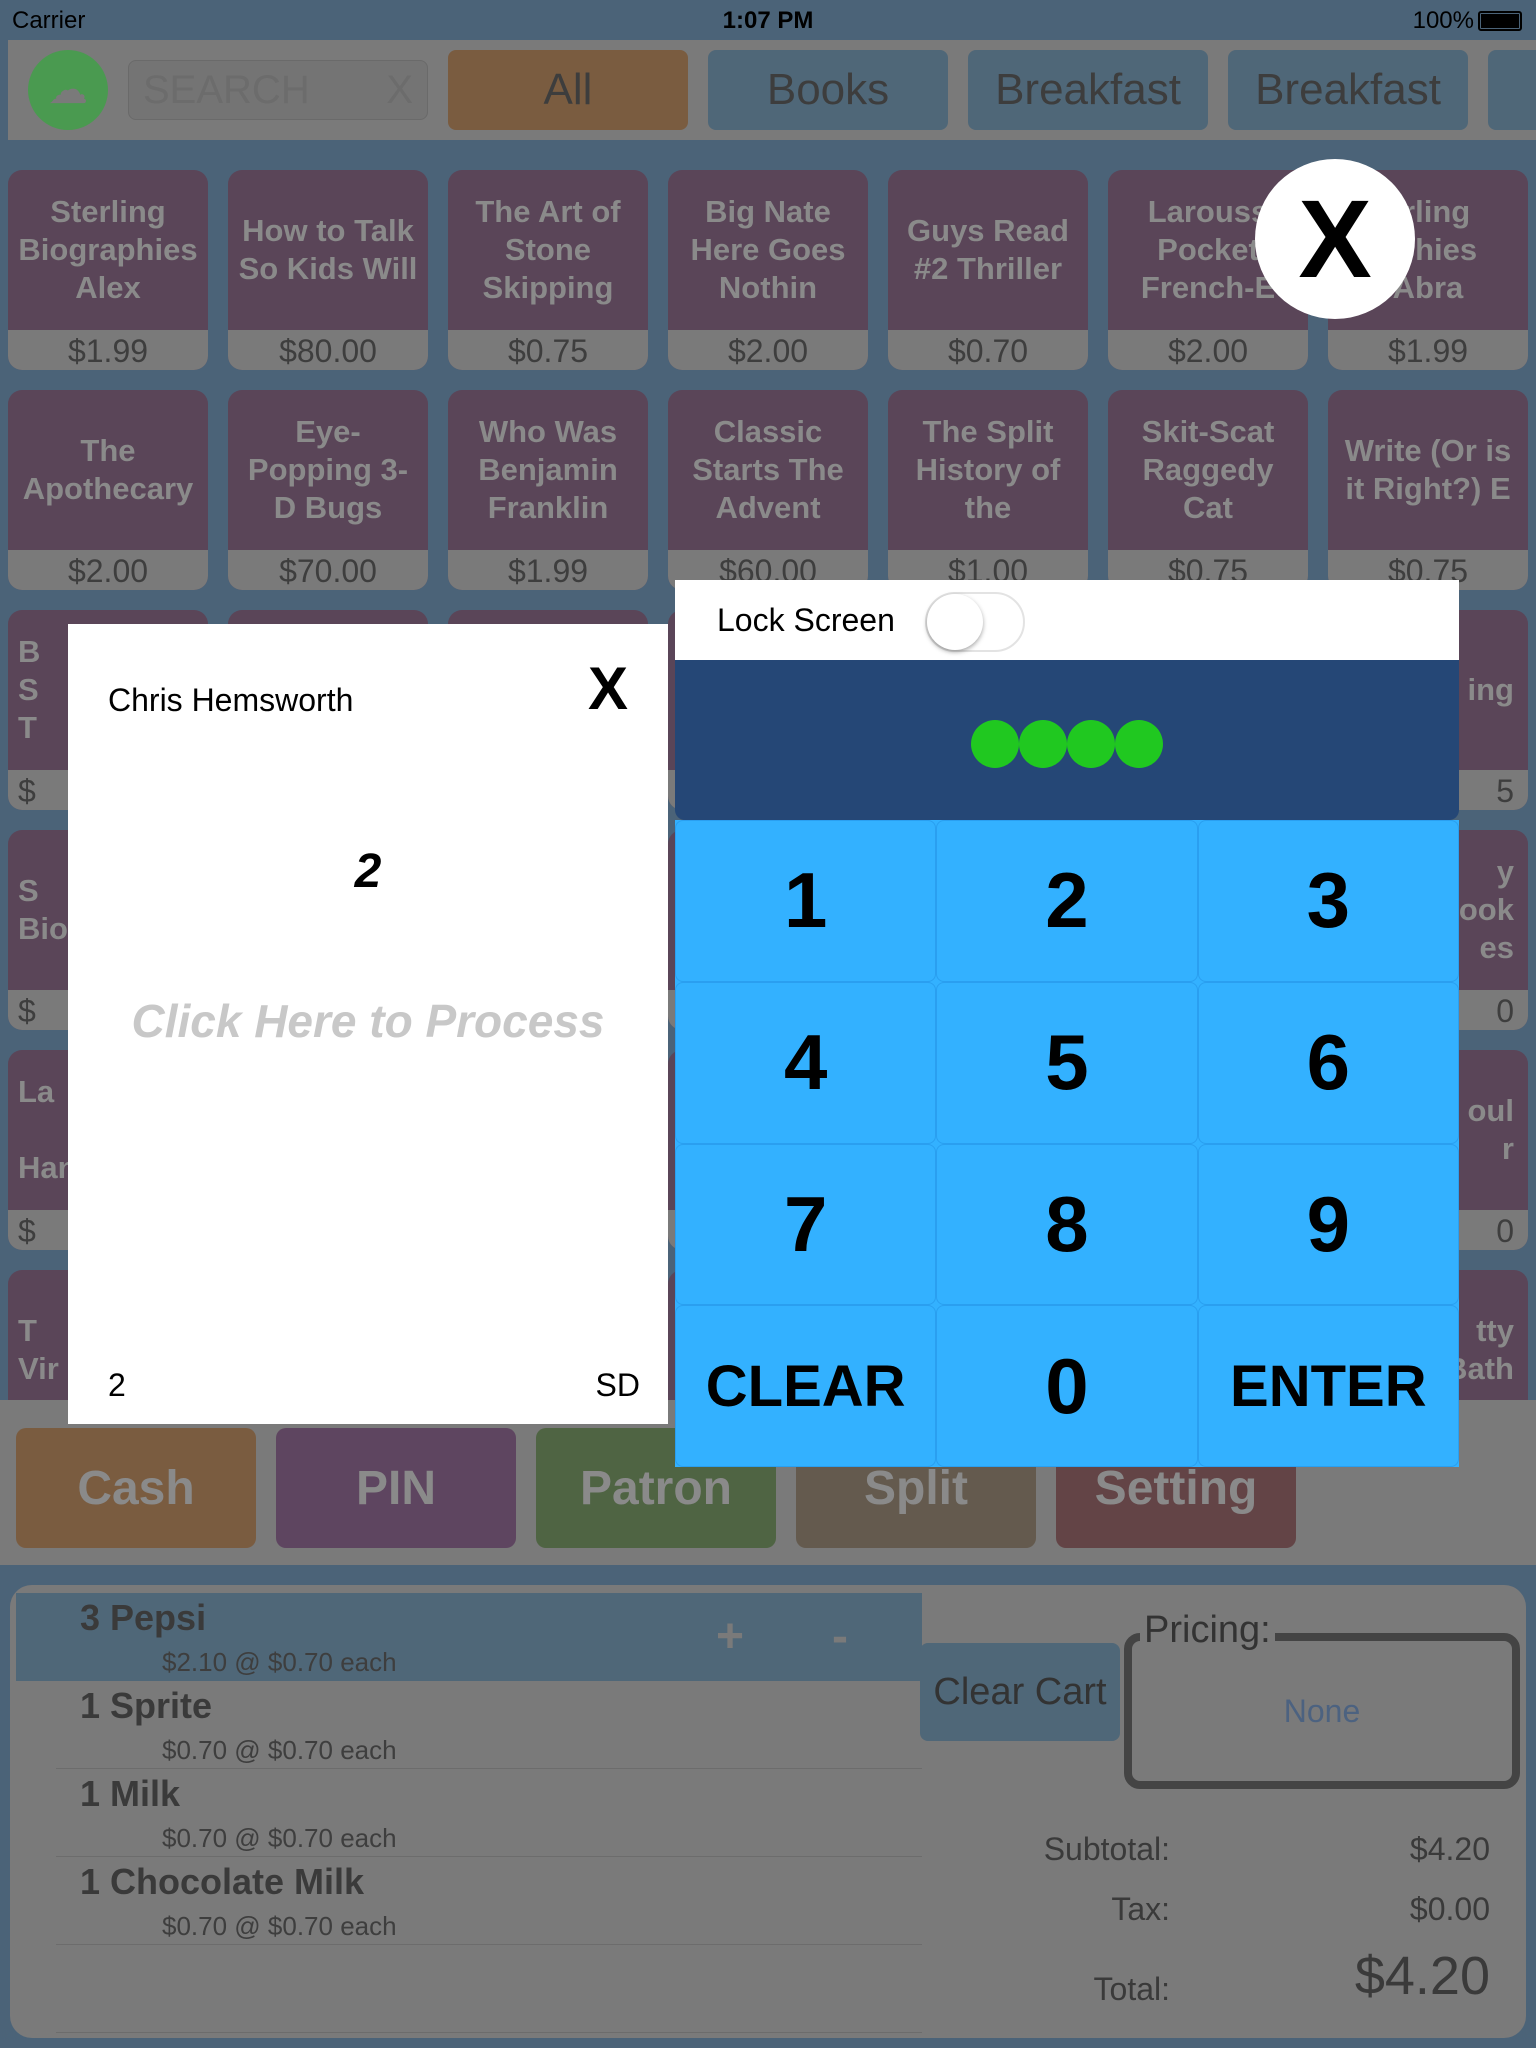 Image resolution: width=1536 pixels, height=2048 pixels. I want to click on product-name: Classic Starts The Advent, so click(768, 469).